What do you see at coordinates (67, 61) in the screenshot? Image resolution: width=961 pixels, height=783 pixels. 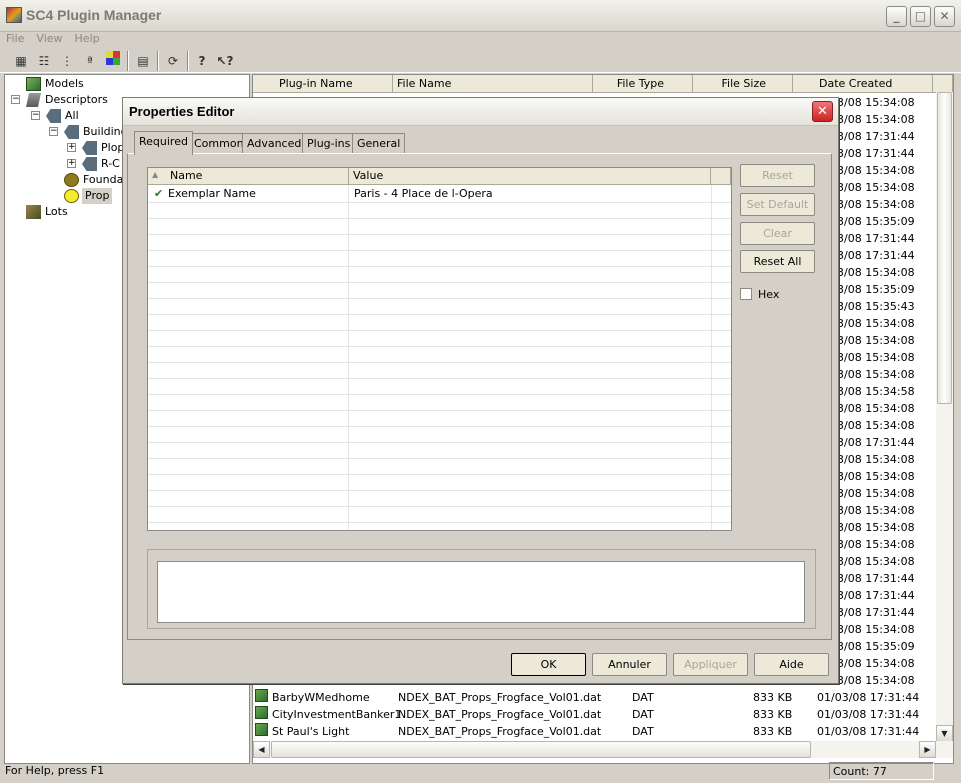 I see `tree-view-icon: ⋮` at bounding box center [67, 61].